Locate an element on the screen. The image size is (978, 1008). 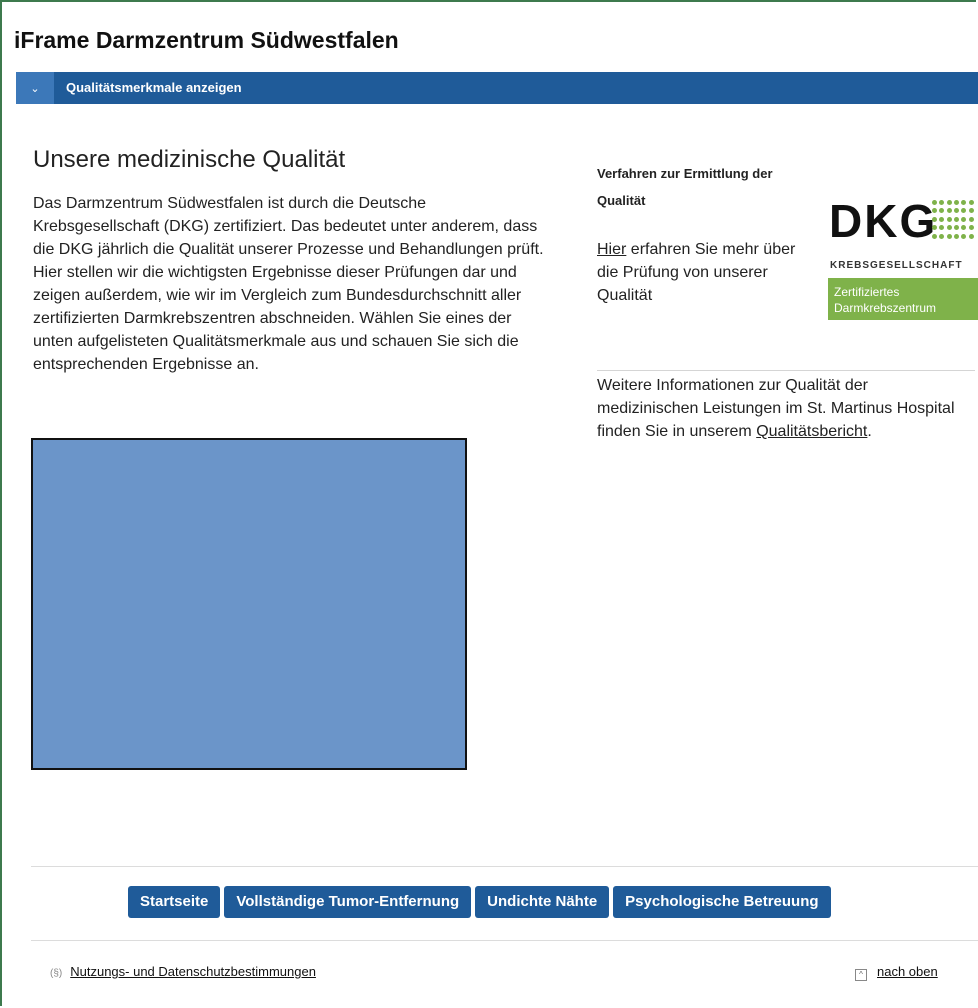
dkg-logo-subtitle: KREBSGESELLSCHAFT is located at coordinates (896, 265).